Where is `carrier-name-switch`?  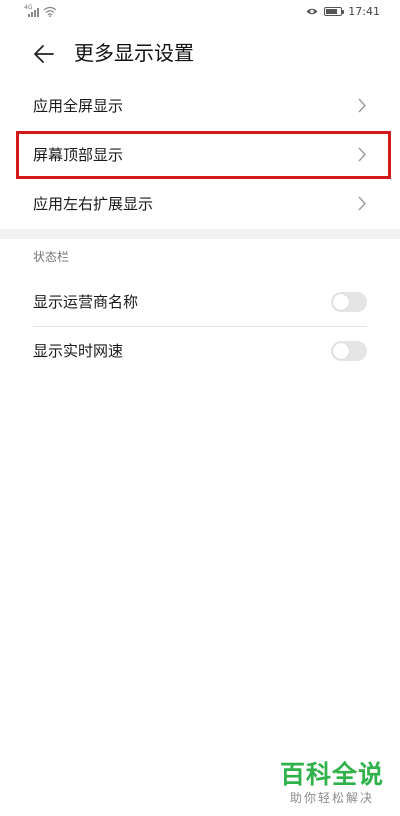 carrier-name-switch is located at coordinates (349, 302).